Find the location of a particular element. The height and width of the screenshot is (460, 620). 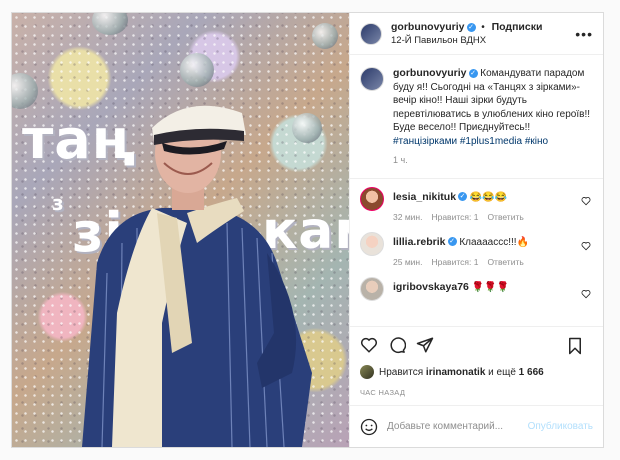

add-comment-bar: Опубликовать is located at coordinates (476, 426).